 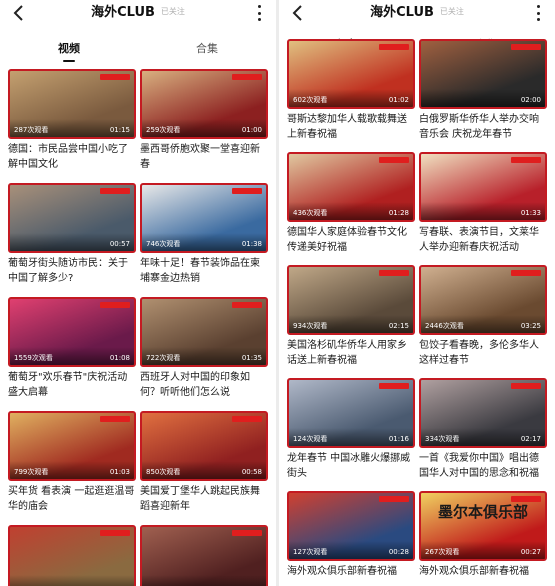 I want to click on video-card: 1559次观看 01:08 葡萄牙"欢乐春节"庆祝活动盛大启幕, so click(x=72, y=348).